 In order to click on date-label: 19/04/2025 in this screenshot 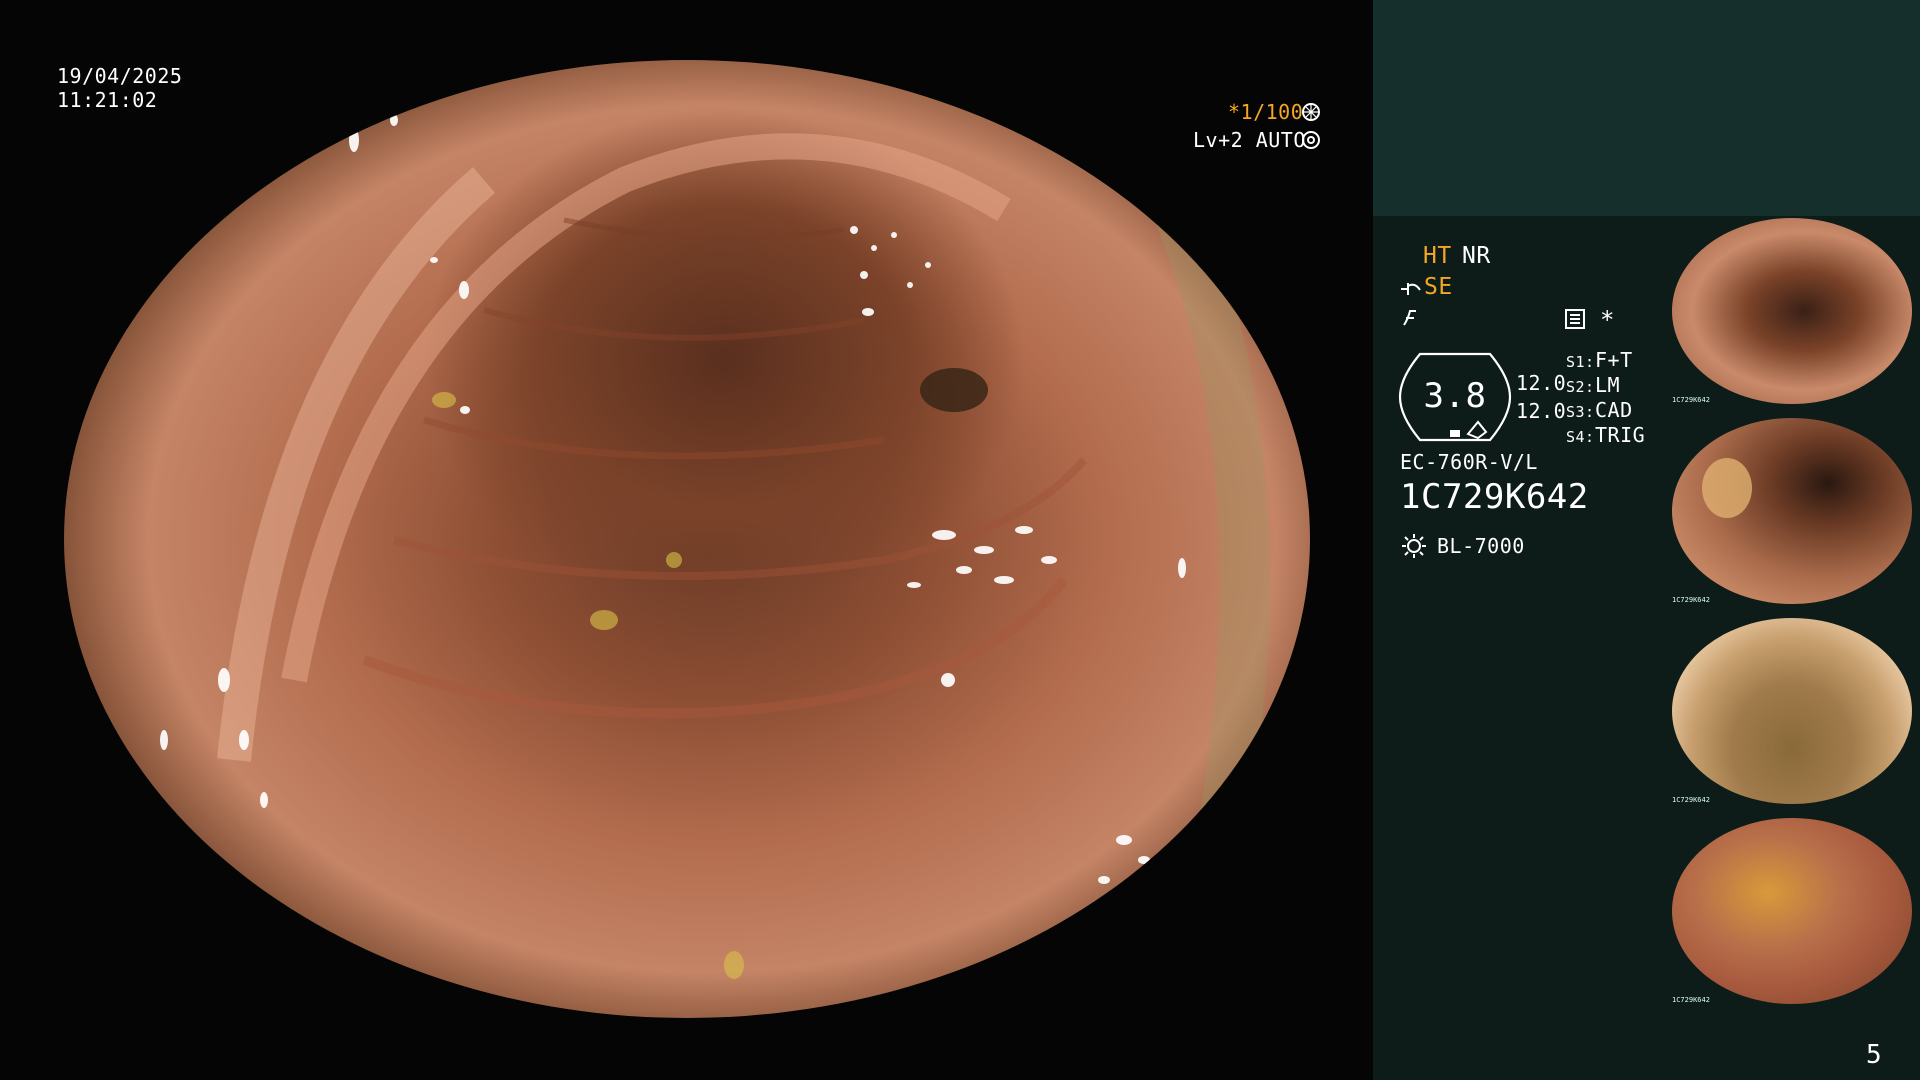, I will do `click(120, 76)`.